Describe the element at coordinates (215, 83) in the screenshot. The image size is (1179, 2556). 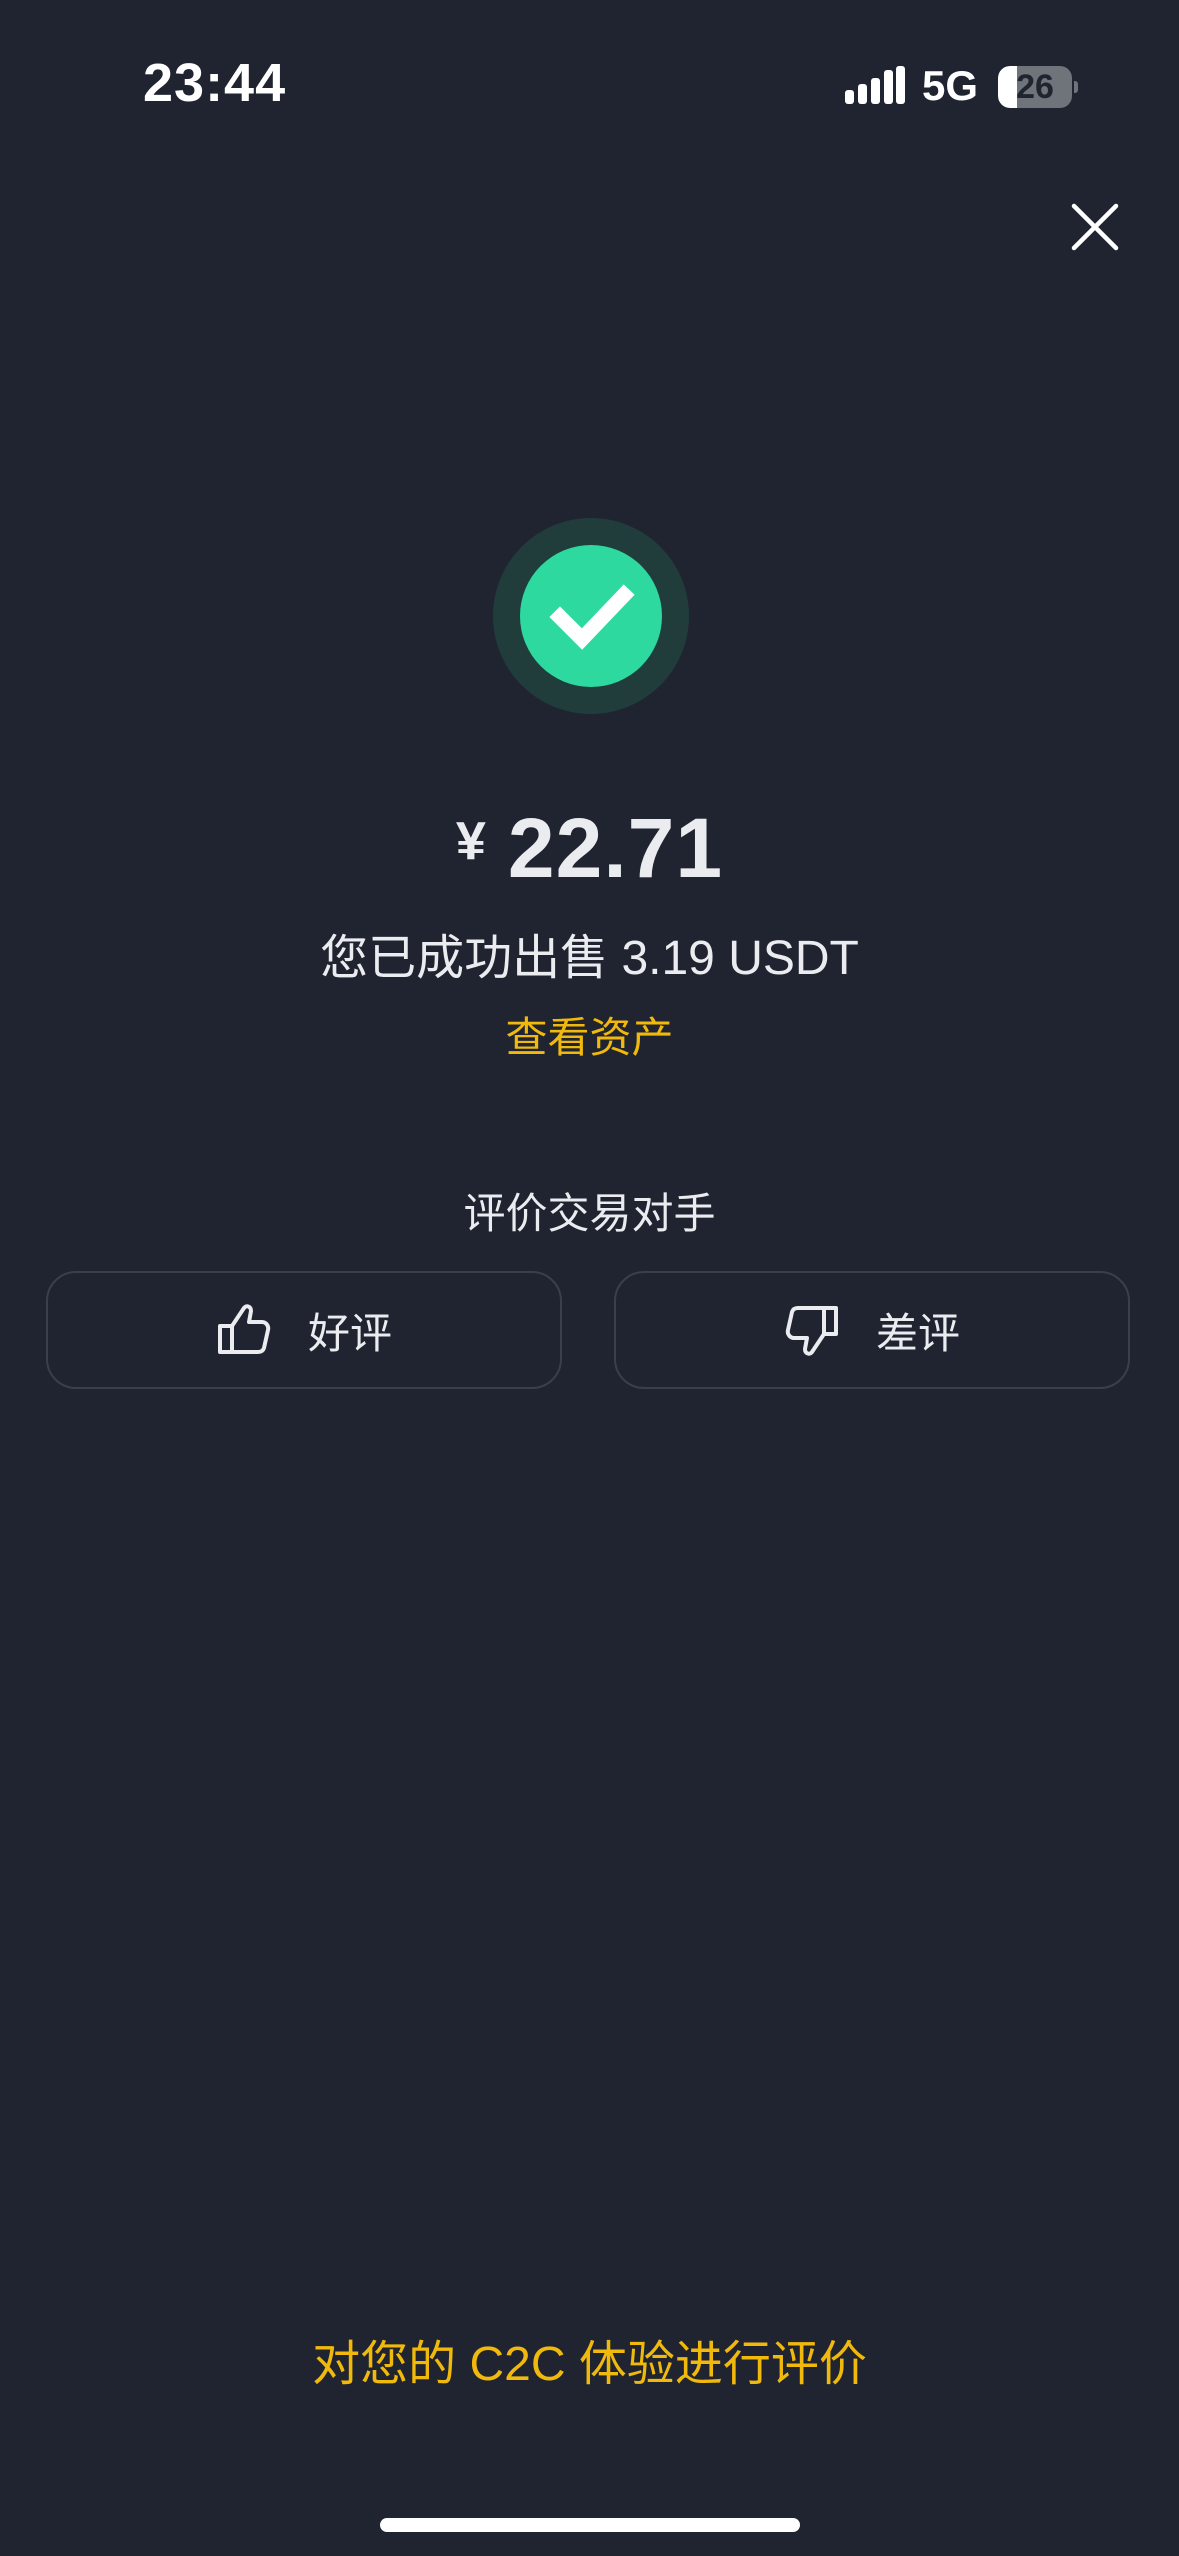
I see `status-time: 23:44` at that location.